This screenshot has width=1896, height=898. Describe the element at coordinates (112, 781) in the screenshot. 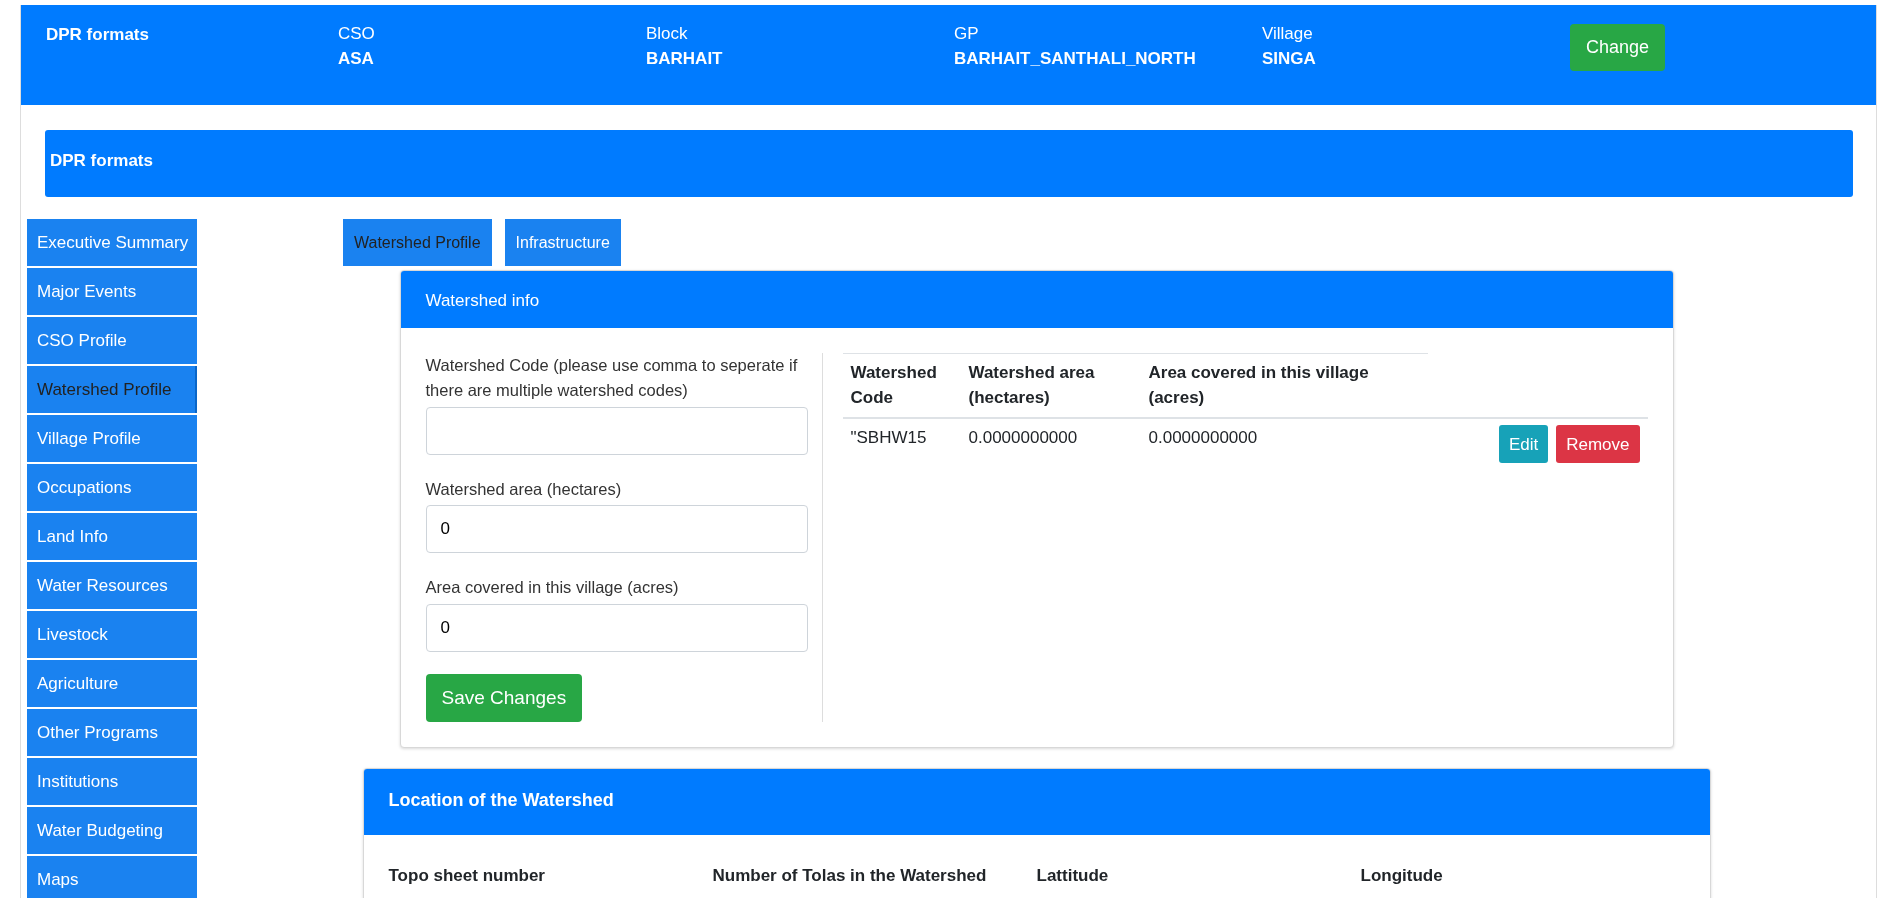

I see `sidebar-item: Institutions` at that location.